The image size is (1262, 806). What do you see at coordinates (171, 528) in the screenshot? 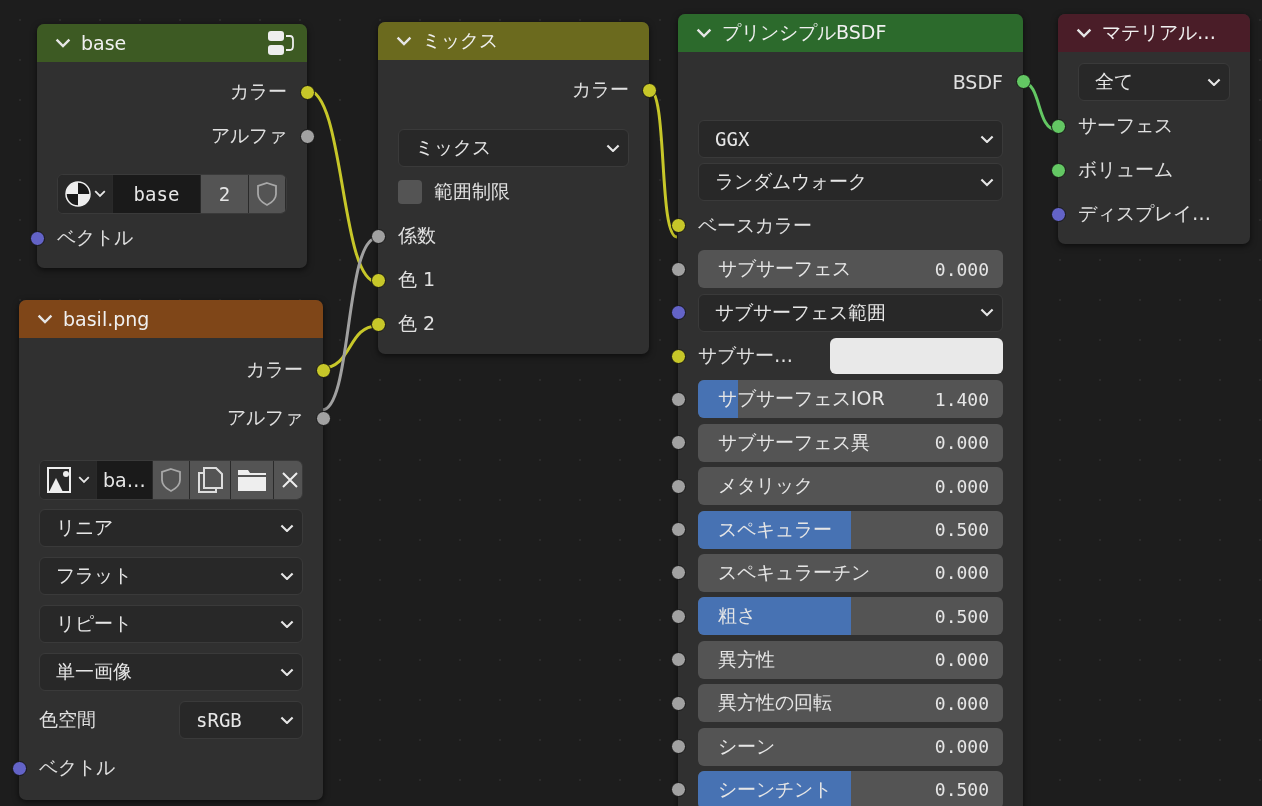
I see `dropdown: リニア` at bounding box center [171, 528].